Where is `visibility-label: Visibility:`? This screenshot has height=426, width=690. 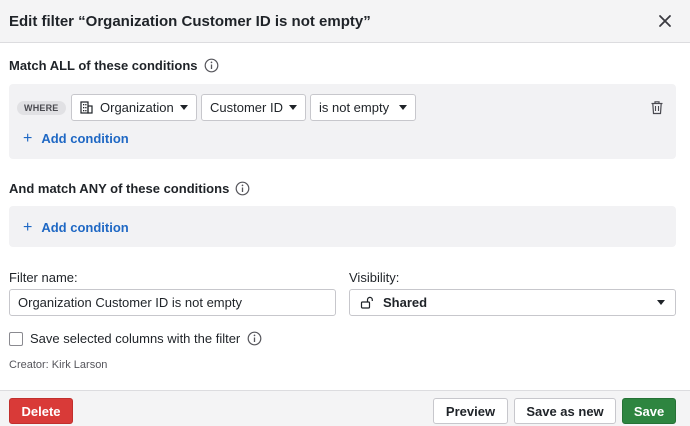 visibility-label: Visibility: is located at coordinates (374, 277).